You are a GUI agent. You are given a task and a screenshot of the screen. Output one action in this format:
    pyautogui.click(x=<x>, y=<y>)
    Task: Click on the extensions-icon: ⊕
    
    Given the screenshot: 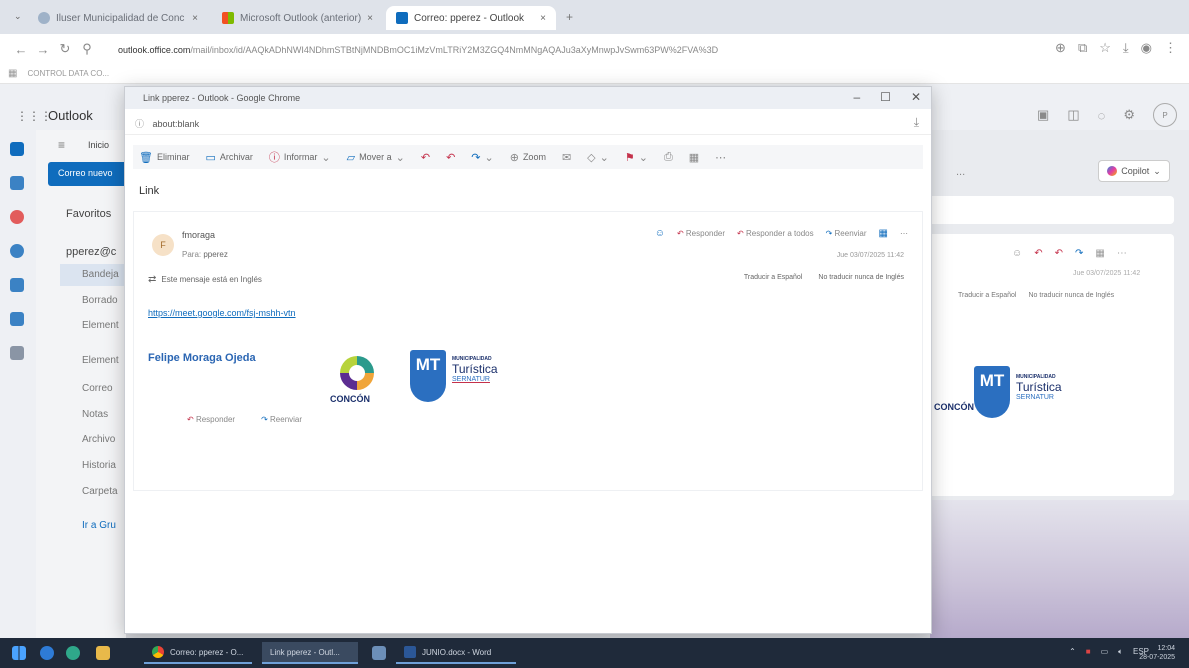 What is the action you would take?
    pyautogui.click(x=1060, y=48)
    